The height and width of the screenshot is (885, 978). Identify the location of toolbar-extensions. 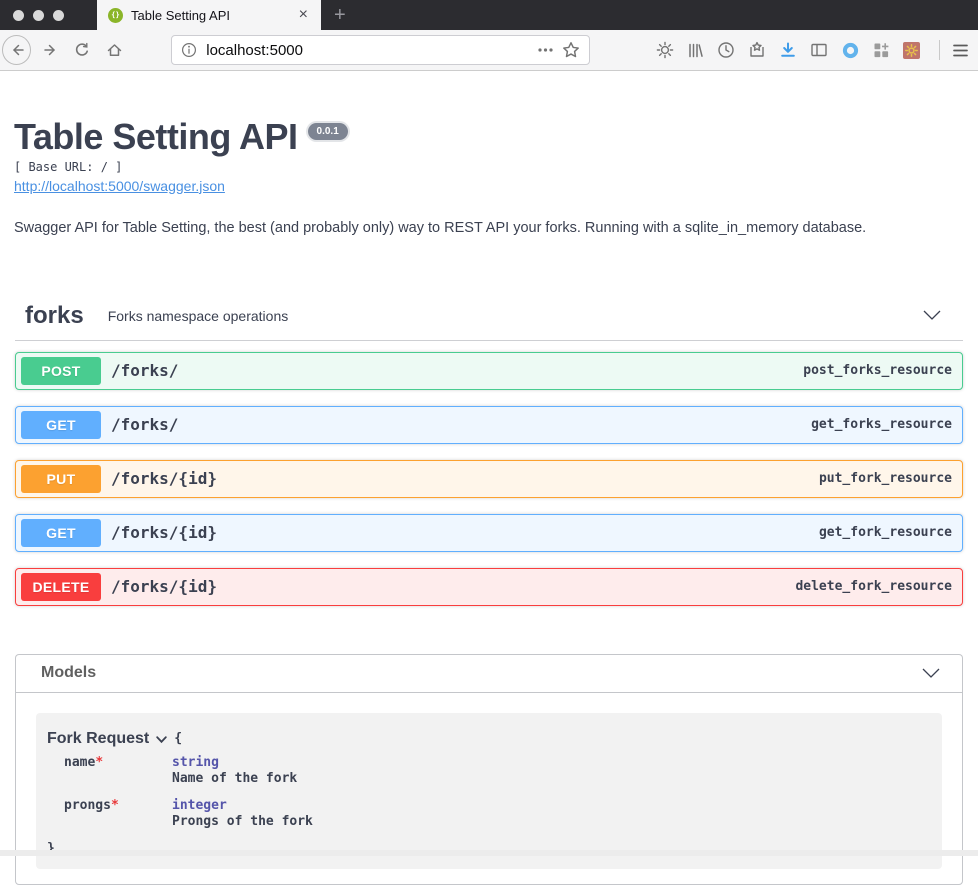
(798, 50).